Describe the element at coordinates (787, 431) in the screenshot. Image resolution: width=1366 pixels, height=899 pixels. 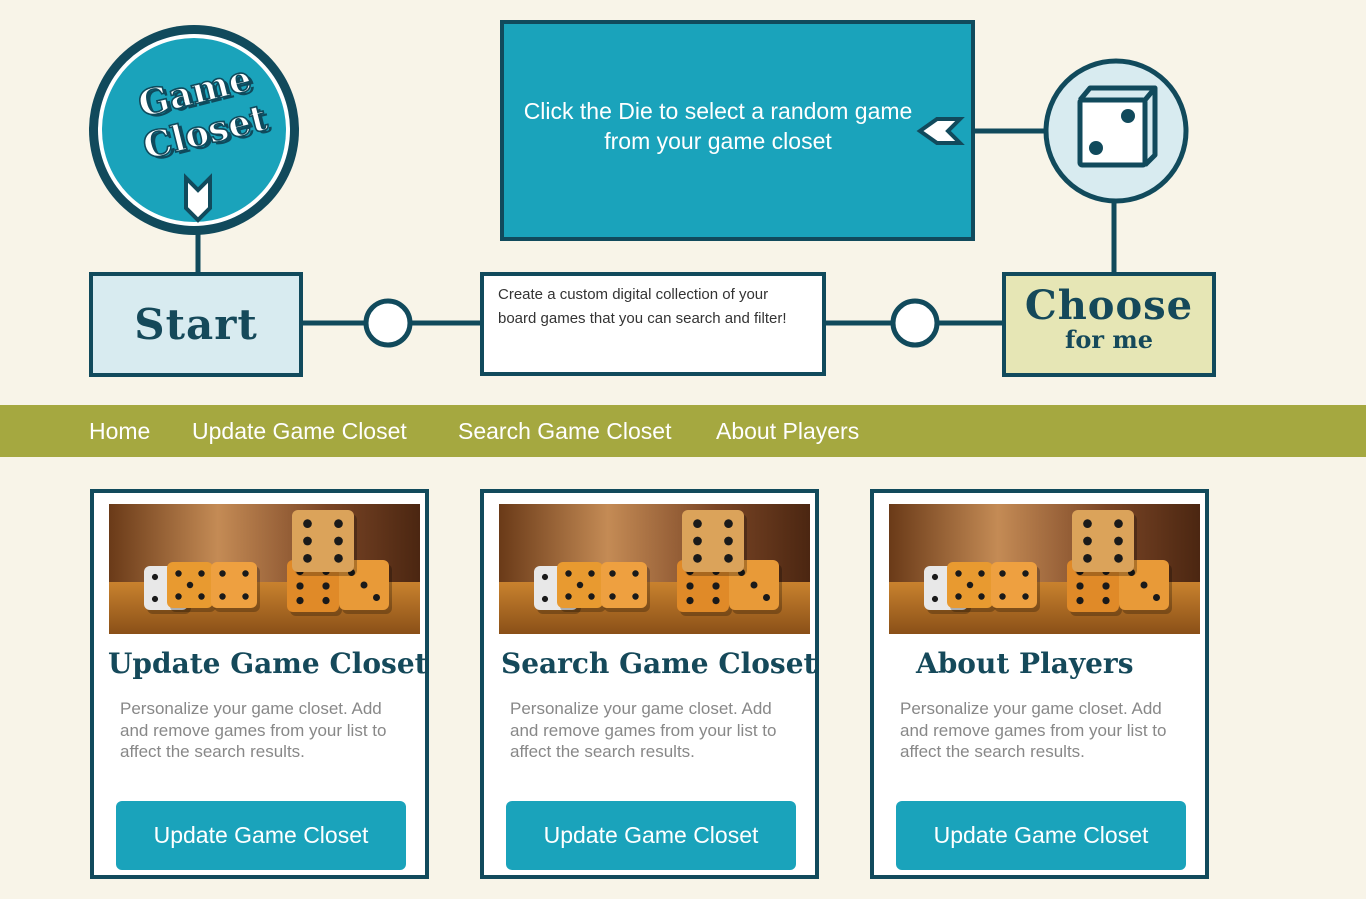
I see `nav-about-players: About Players` at that location.